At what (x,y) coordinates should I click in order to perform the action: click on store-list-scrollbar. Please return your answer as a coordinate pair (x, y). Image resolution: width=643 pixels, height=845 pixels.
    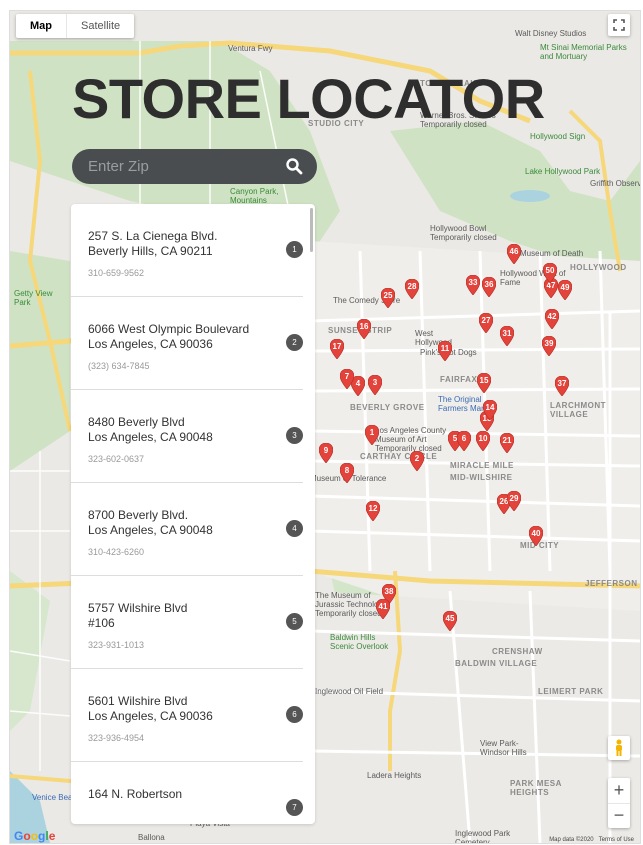
    Looking at the image, I should click on (311, 230).